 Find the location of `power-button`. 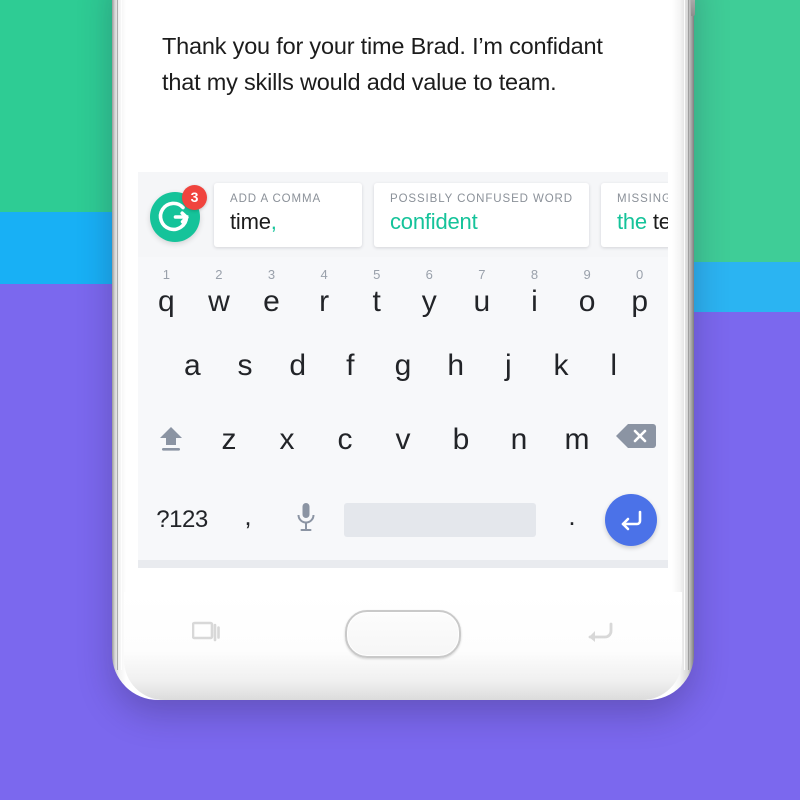

power-button is located at coordinates (693, 8).